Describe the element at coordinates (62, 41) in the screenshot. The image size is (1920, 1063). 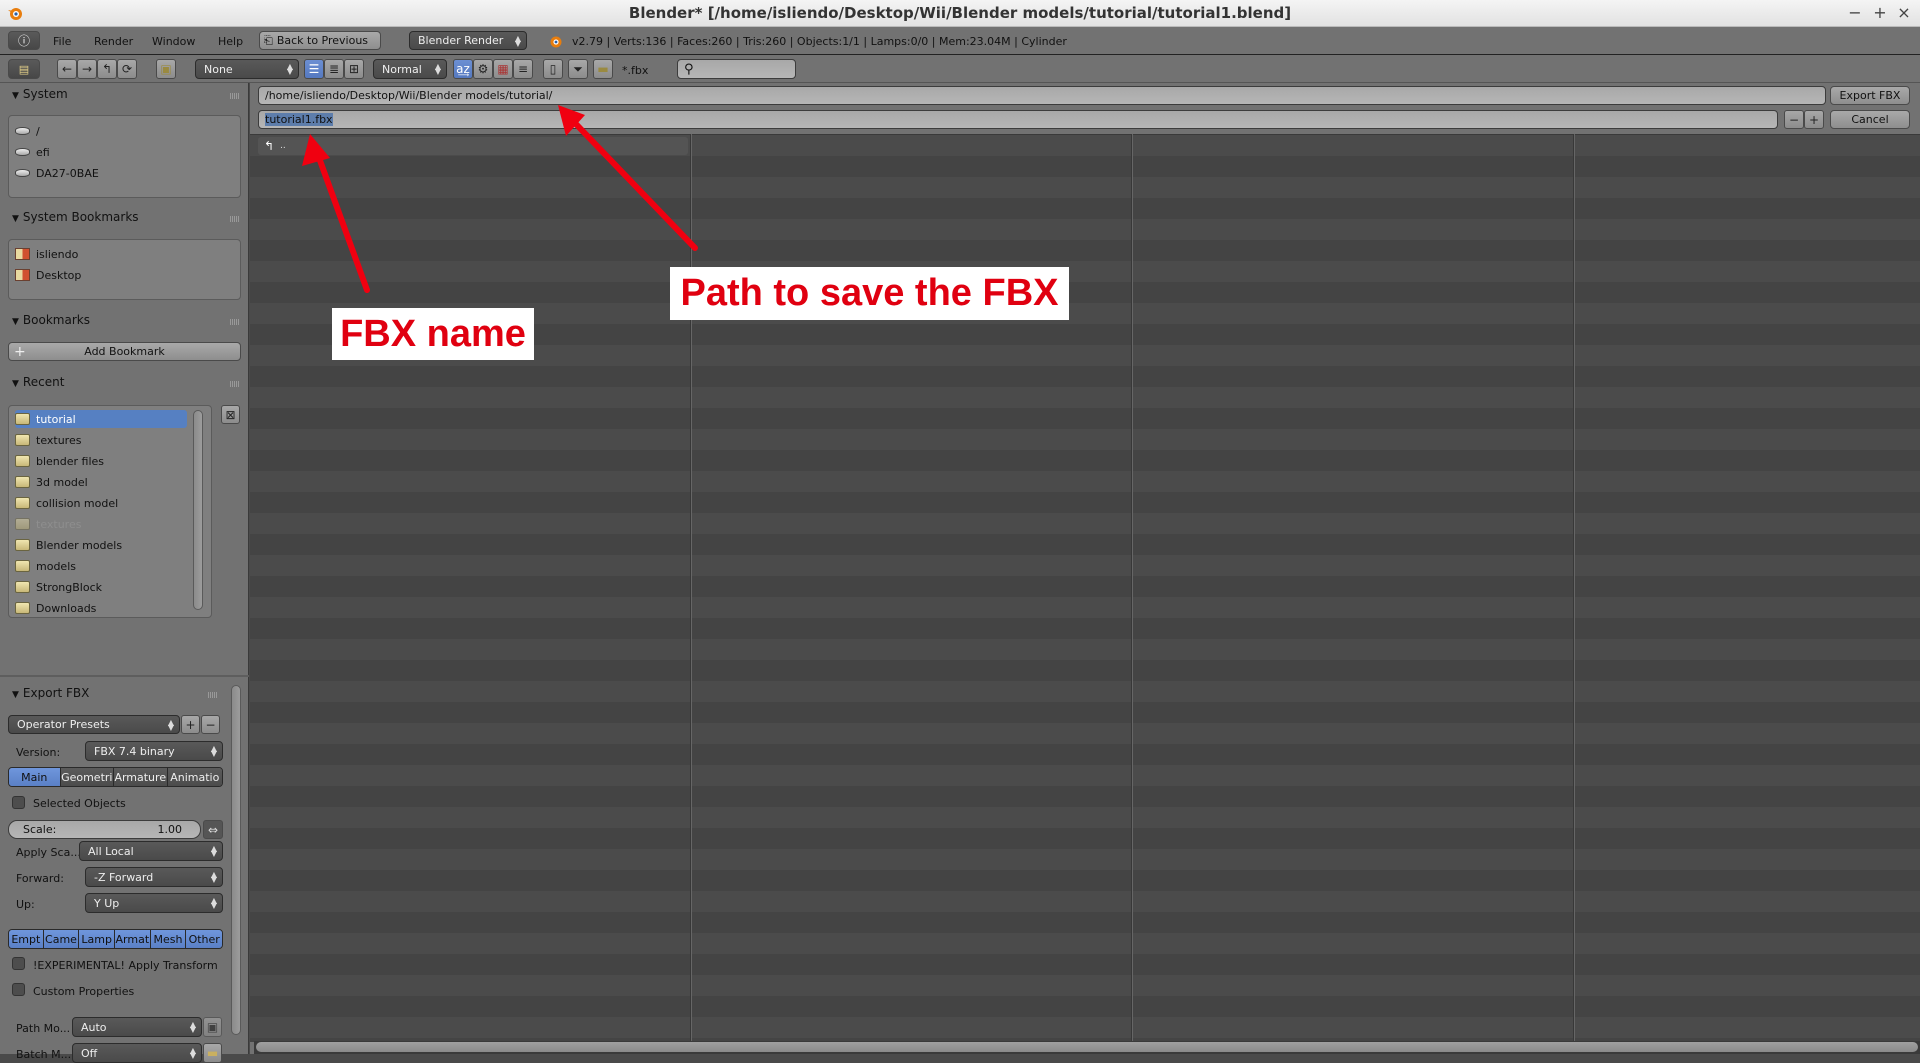
I see `menu-file: File` at that location.